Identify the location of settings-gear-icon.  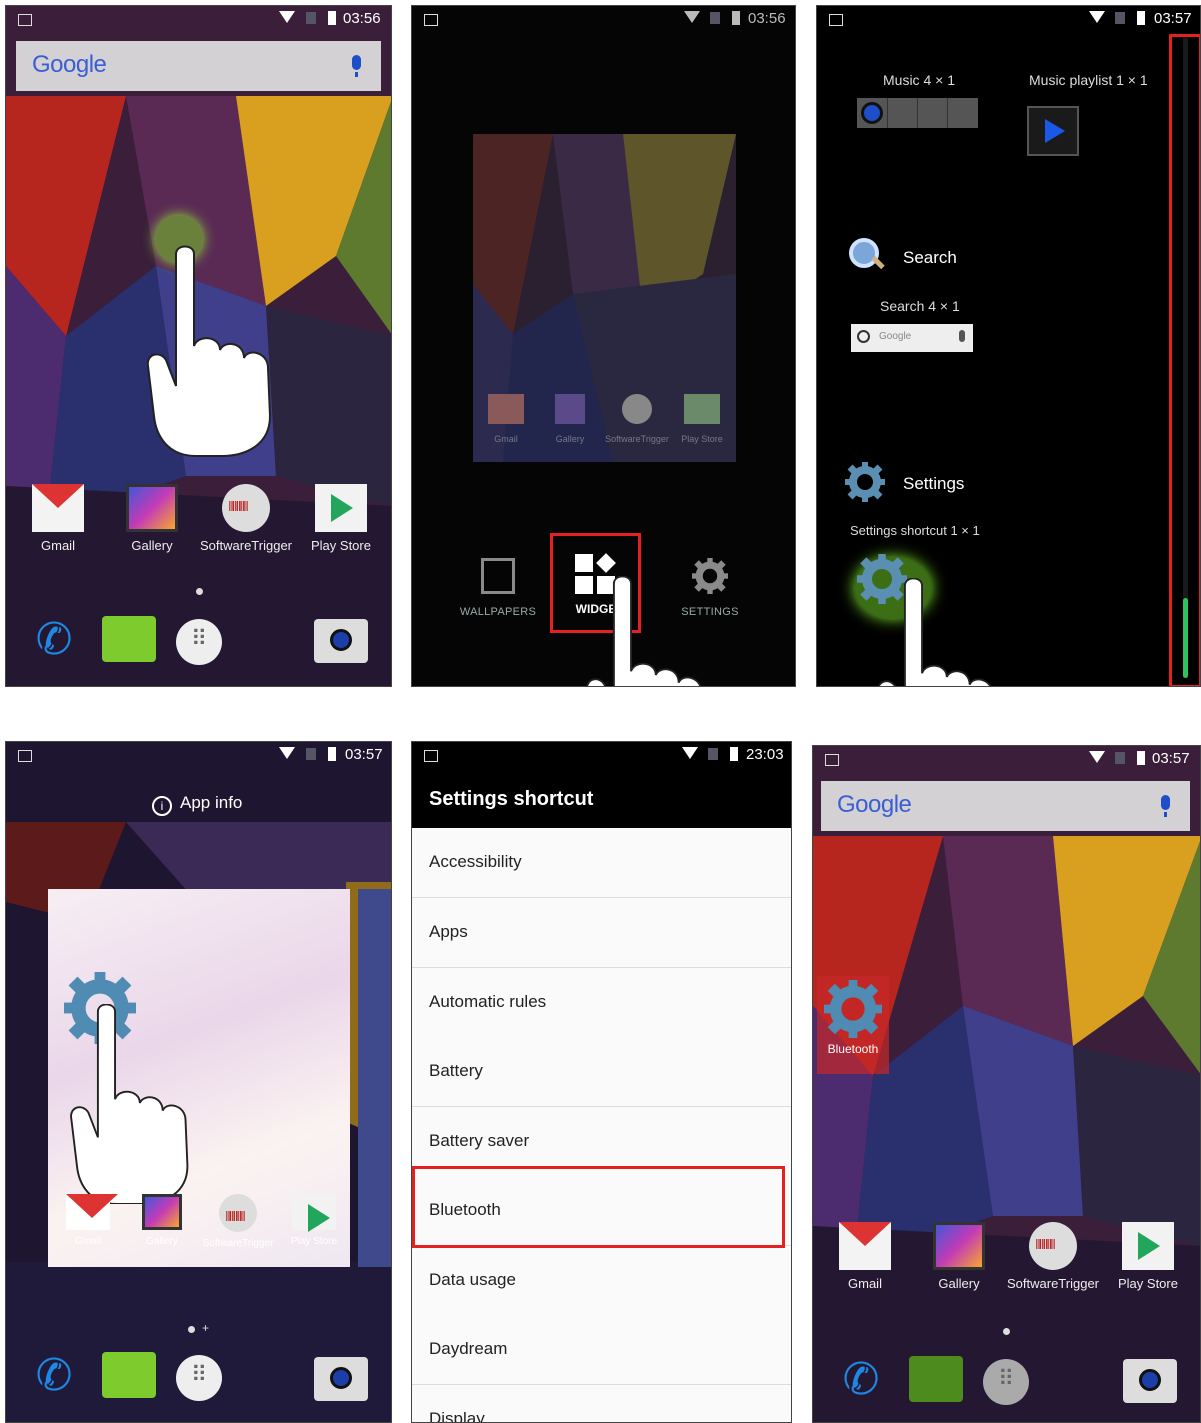
(865, 482).